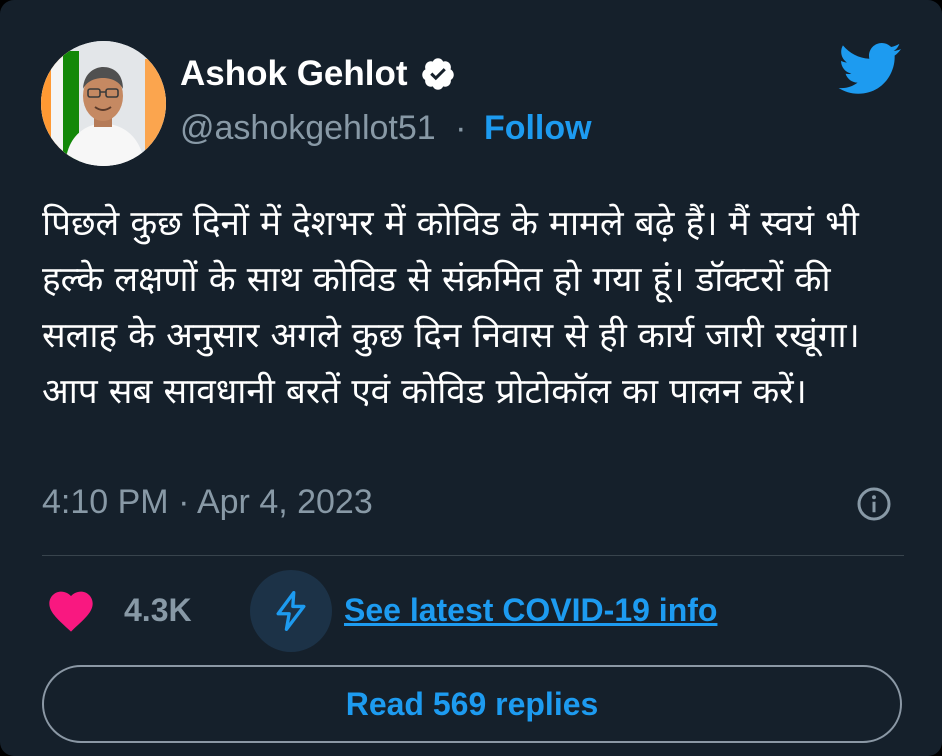  I want to click on twitter-bird-icon, so click(869, 70).